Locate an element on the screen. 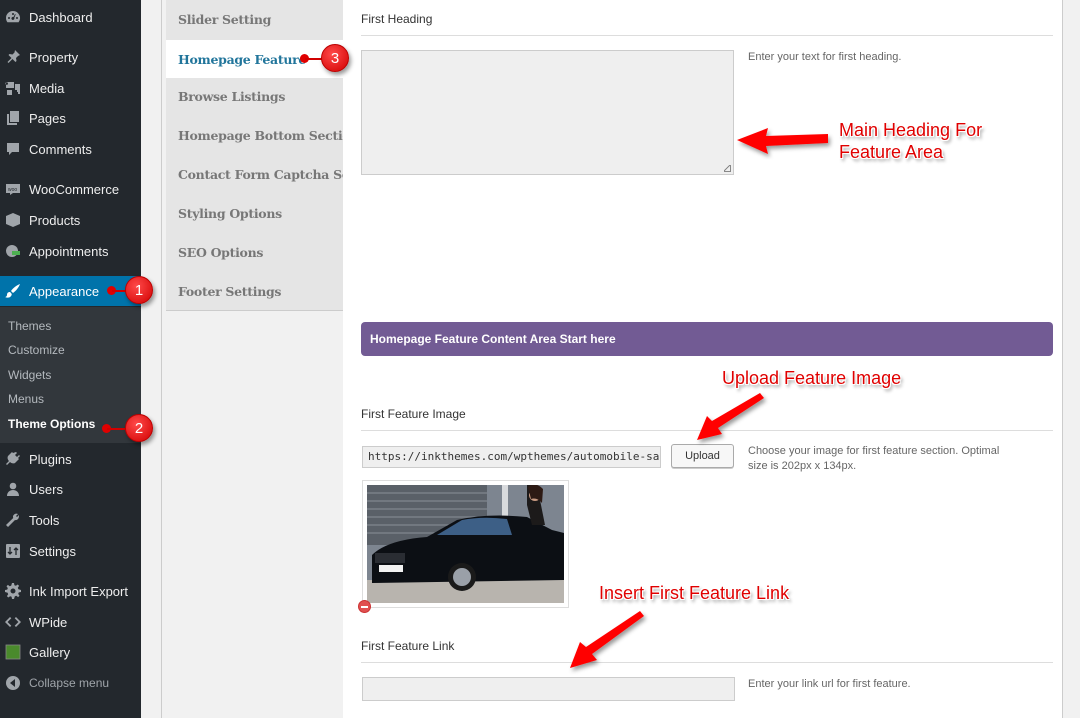  sidebar-item-appointments: Appointments is located at coordinates (70, 251).